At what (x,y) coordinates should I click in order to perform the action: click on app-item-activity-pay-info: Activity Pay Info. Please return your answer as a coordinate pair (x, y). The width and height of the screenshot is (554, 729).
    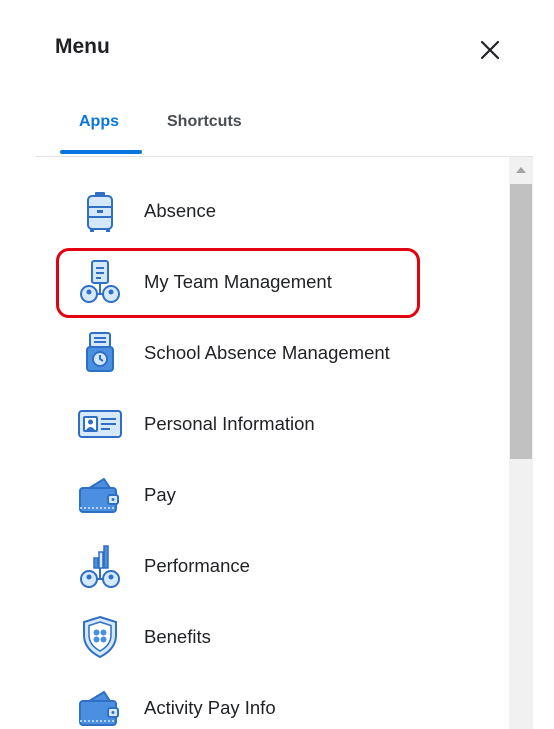
    Looking at the image, I should click on (272, 702).